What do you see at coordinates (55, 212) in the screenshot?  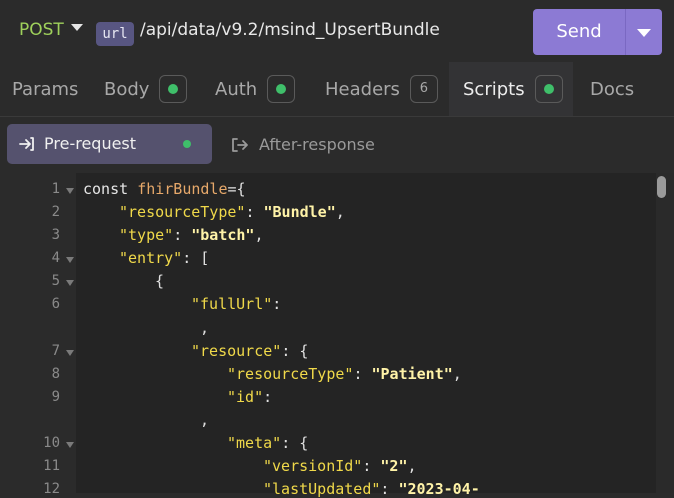 I see `line-number: 2` at bounding box center [55, 212].